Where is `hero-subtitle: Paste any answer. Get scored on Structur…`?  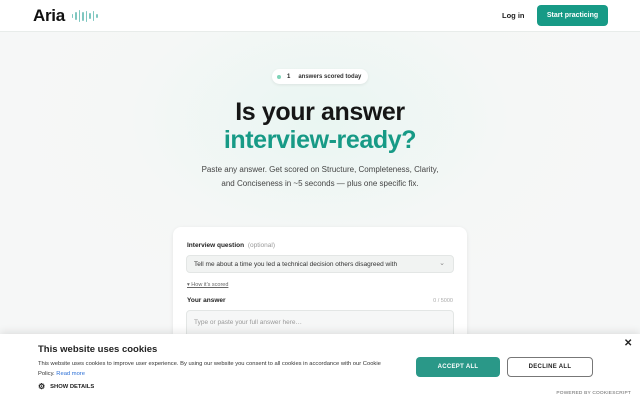 hero-subtitle: Paste any answer. Get scored on Structur… is located at coordinates (320, 176).